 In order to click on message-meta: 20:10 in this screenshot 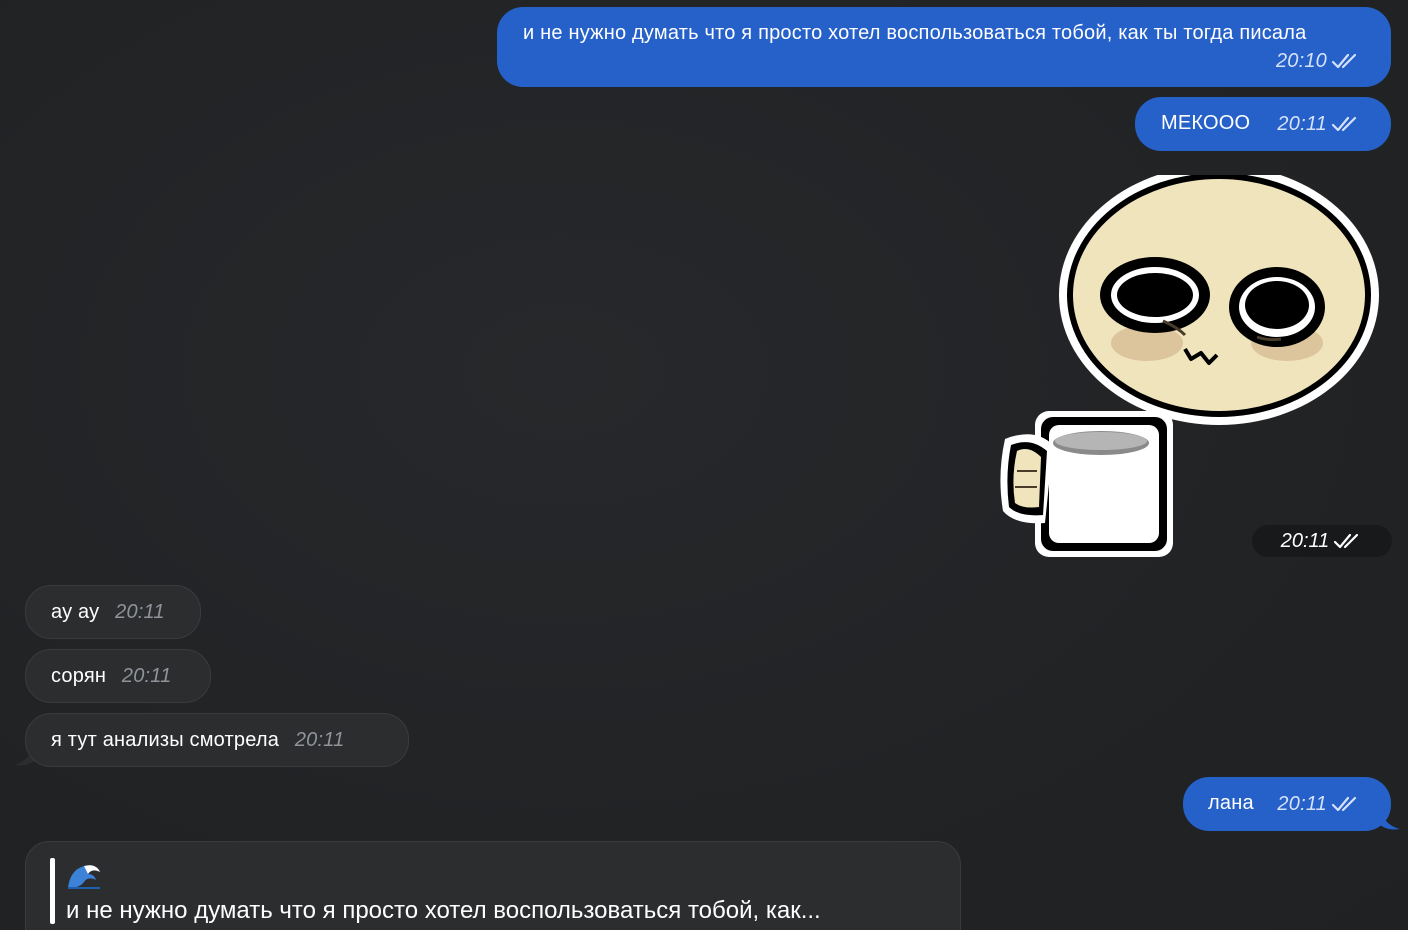, I will do `click(1318, 61)`.